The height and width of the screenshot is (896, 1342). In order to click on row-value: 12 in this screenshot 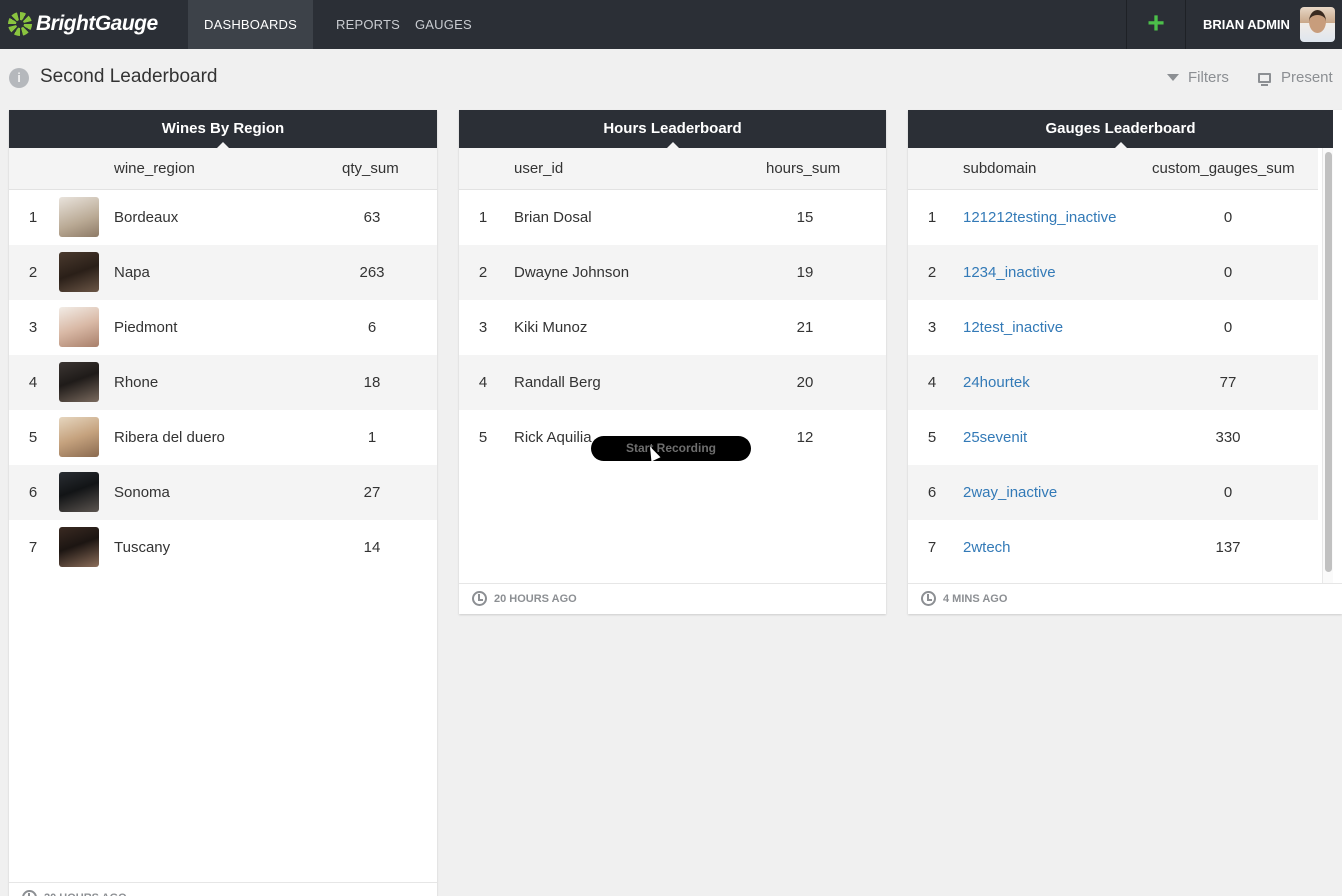, I will do `click(805, 437)`.